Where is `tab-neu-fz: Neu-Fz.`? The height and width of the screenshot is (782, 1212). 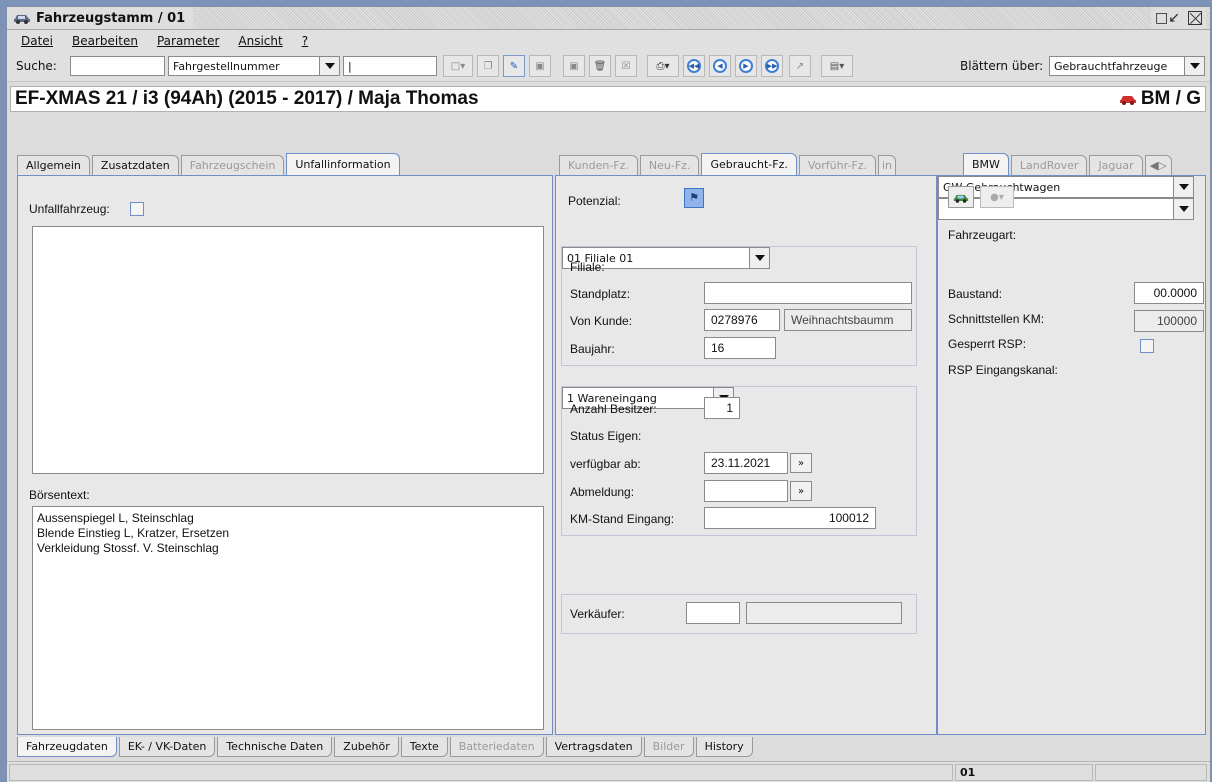
tab-neu-fz: Neu-Fz. is located at coordinates (669, 165).